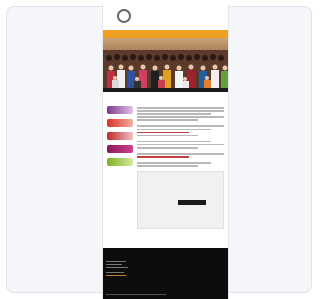 Image resolution: width=320 pixels, height=299 pixels. What do you see at coordinates (165, 69) in the screenshot?
I see `group-photo-icon` at bounding box center [165, 69].